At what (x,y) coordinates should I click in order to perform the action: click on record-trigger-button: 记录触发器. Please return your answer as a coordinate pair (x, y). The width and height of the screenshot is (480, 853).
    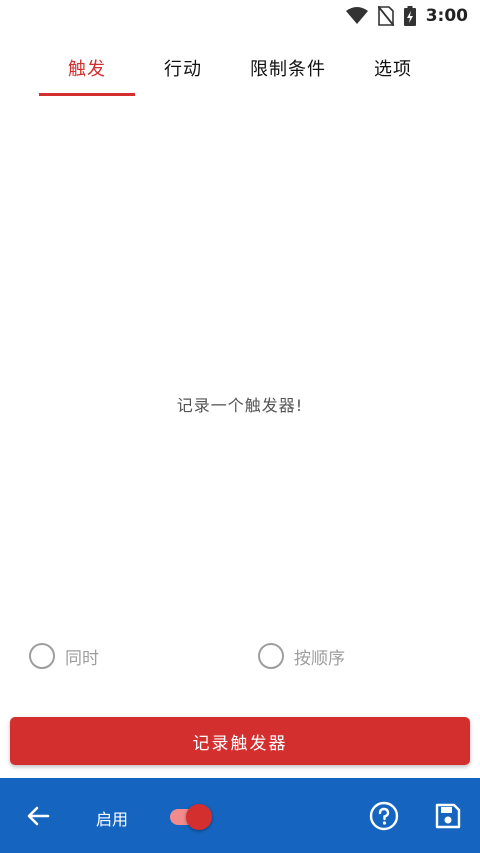
    Looking at the image, I should click on (240, 741).